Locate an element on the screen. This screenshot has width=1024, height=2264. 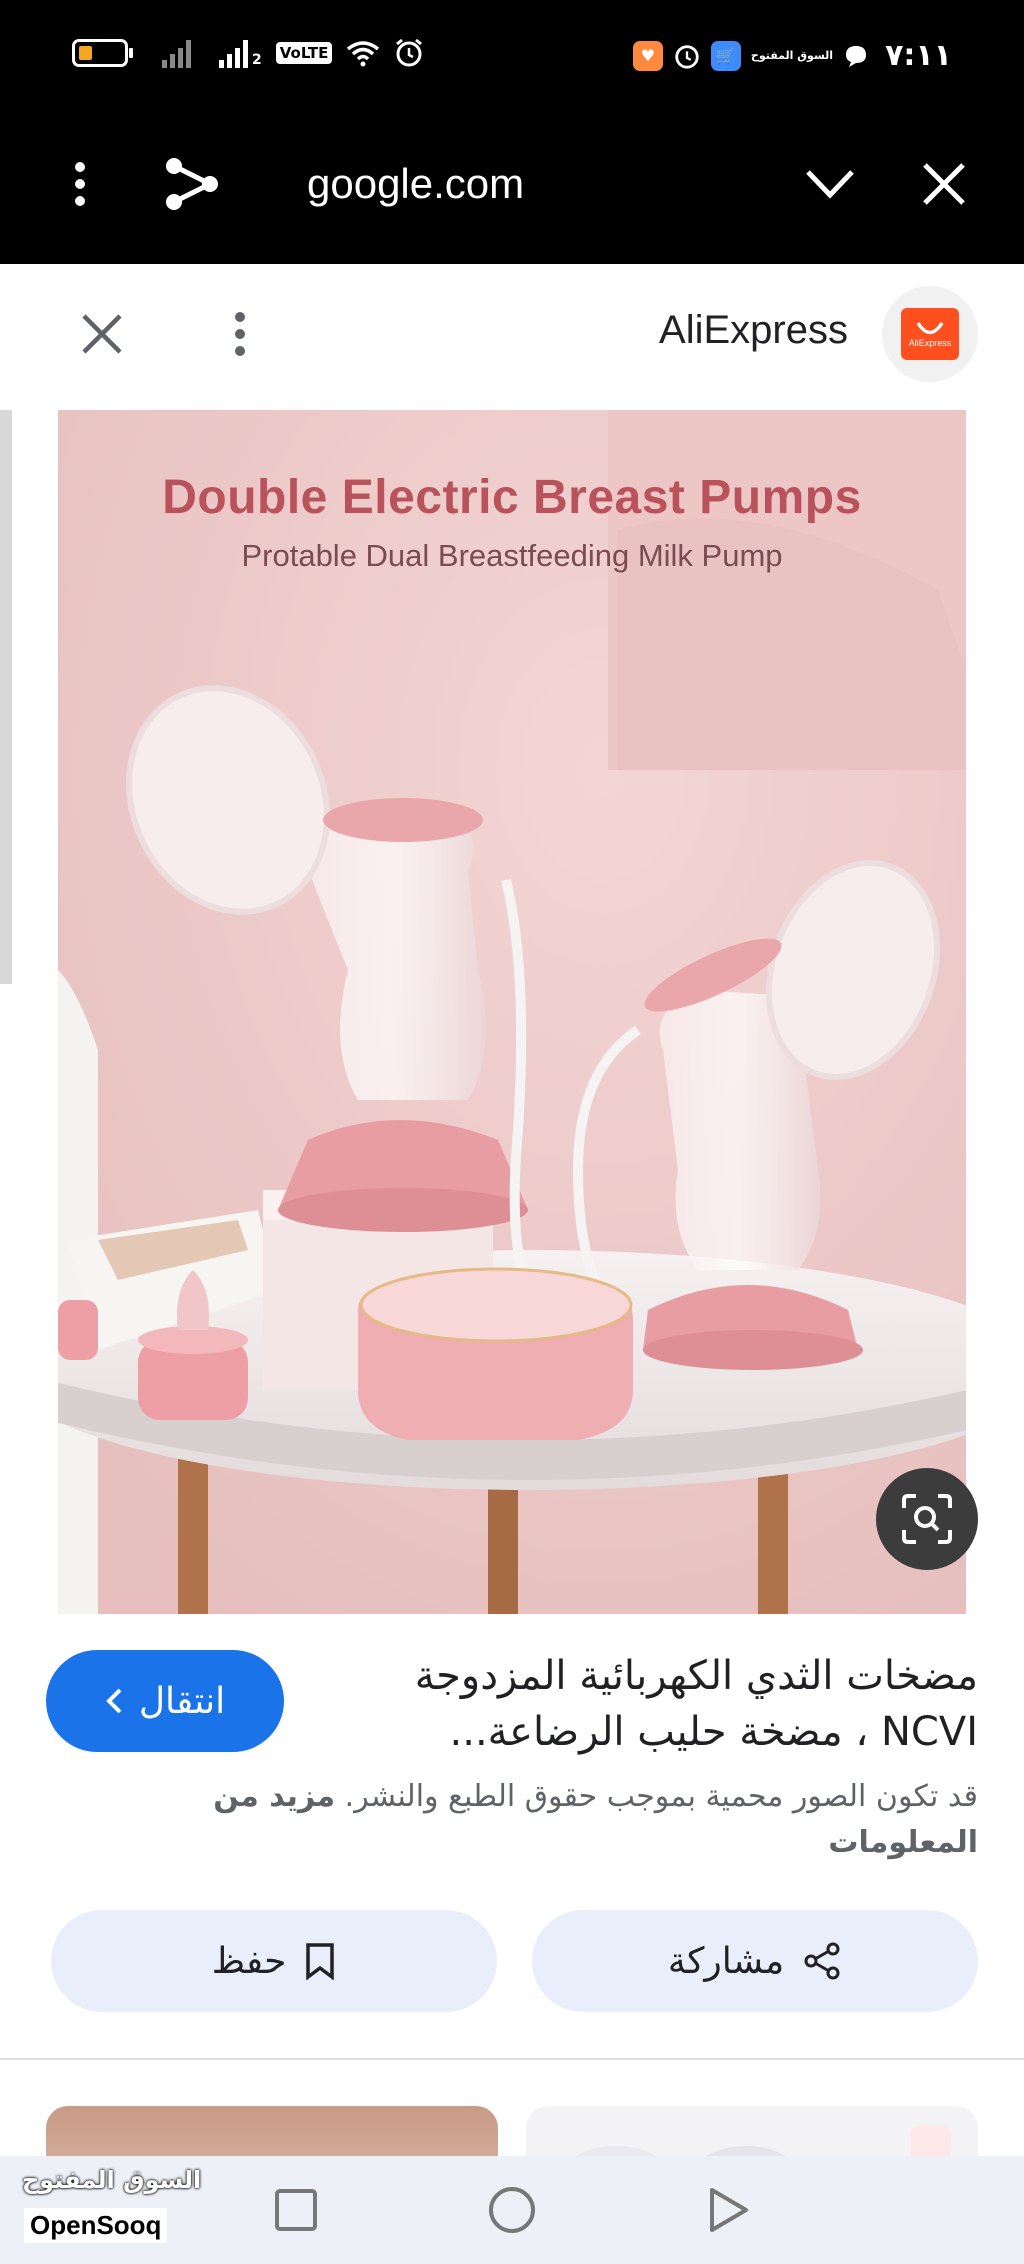
save-button: حفظ is located at coordinates (274, 1961).